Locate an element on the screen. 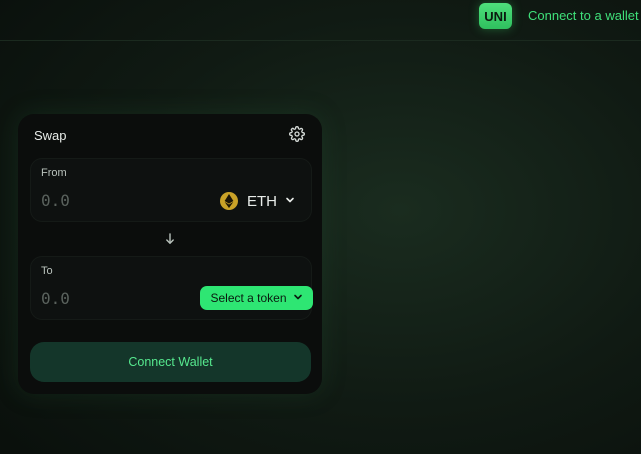 The width and height of the screenshot is (641, 454). to-label: To is located at coordinates (47, 271).